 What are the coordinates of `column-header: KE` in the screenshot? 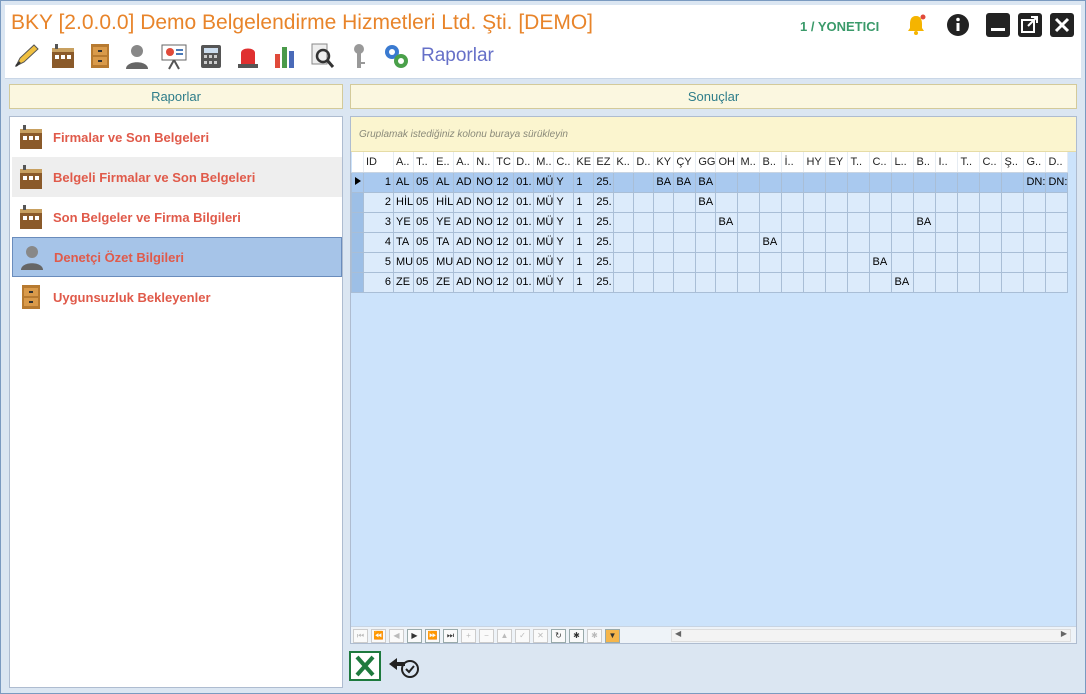 It's located at (584, 162).